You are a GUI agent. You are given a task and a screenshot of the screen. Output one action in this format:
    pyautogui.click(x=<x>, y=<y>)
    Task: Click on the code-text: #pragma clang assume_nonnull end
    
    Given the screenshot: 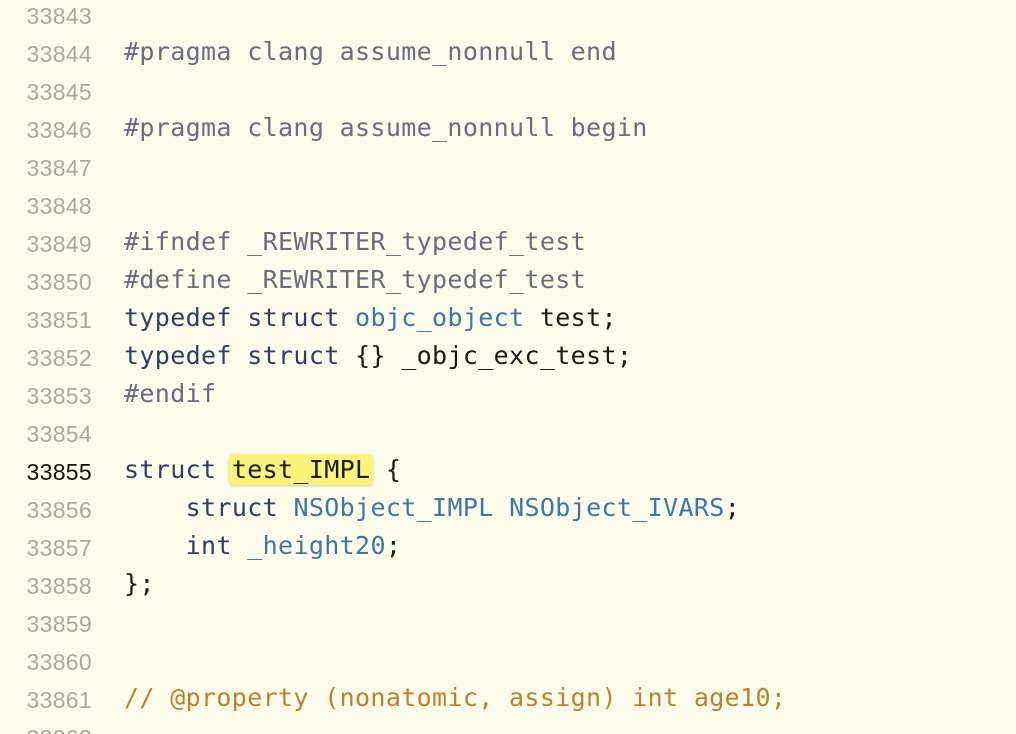 What is the action you would take?
    pyautogui.click(x=370, y=52)
    